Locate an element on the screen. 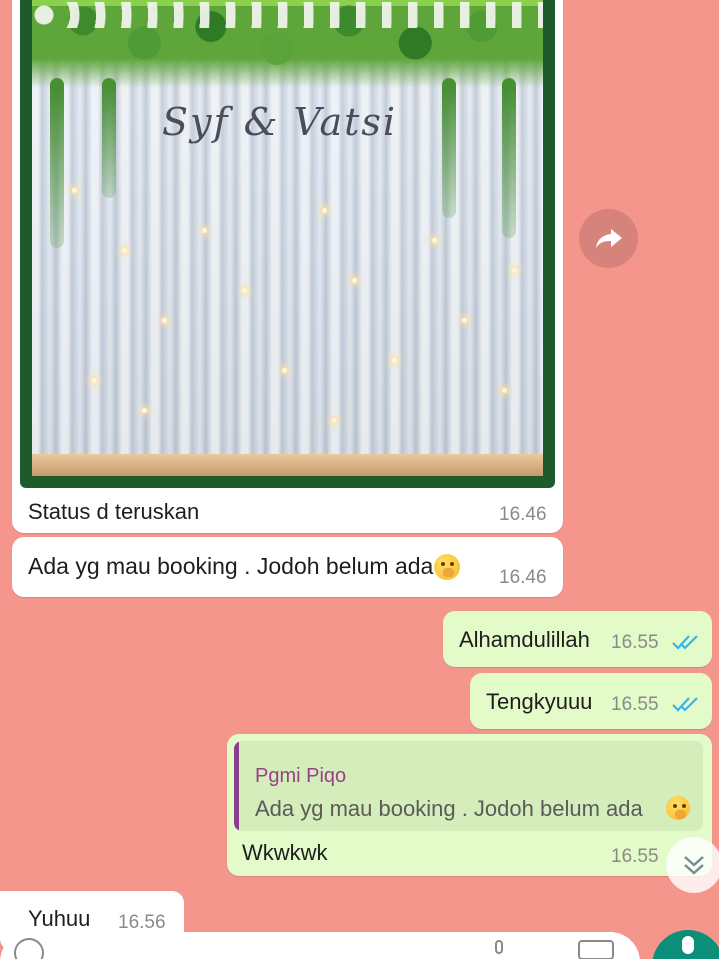 The height and width of the screenshot is (959, 719). forward-icon is located at coordinates (608, 238).